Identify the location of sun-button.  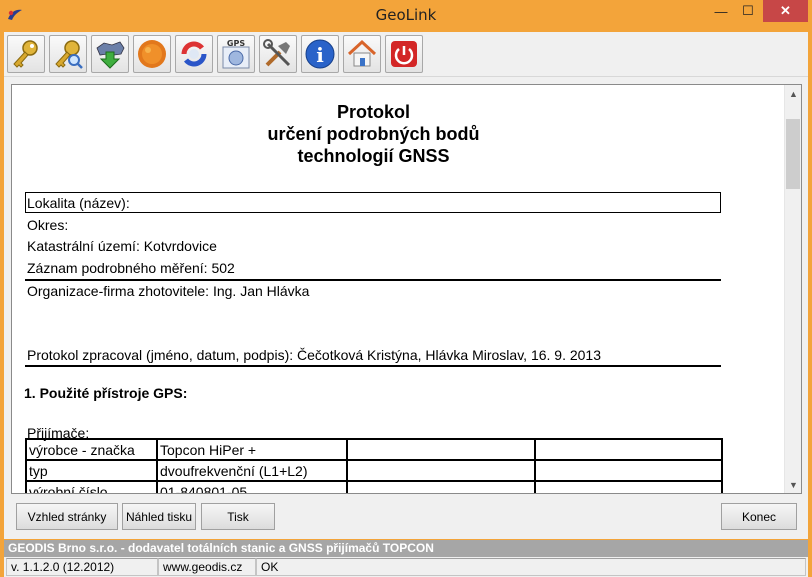
(152, 54).